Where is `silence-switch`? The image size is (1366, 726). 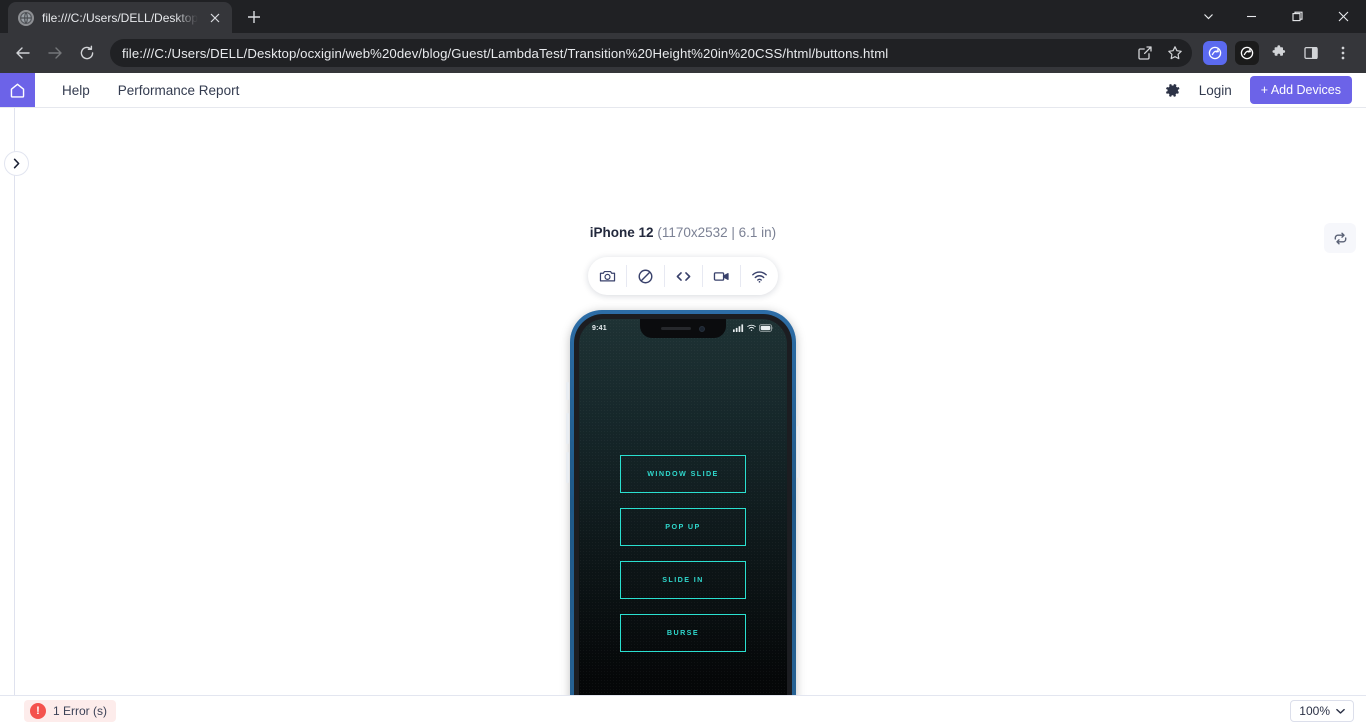 silence-switch is located at coordinates (567, 391).